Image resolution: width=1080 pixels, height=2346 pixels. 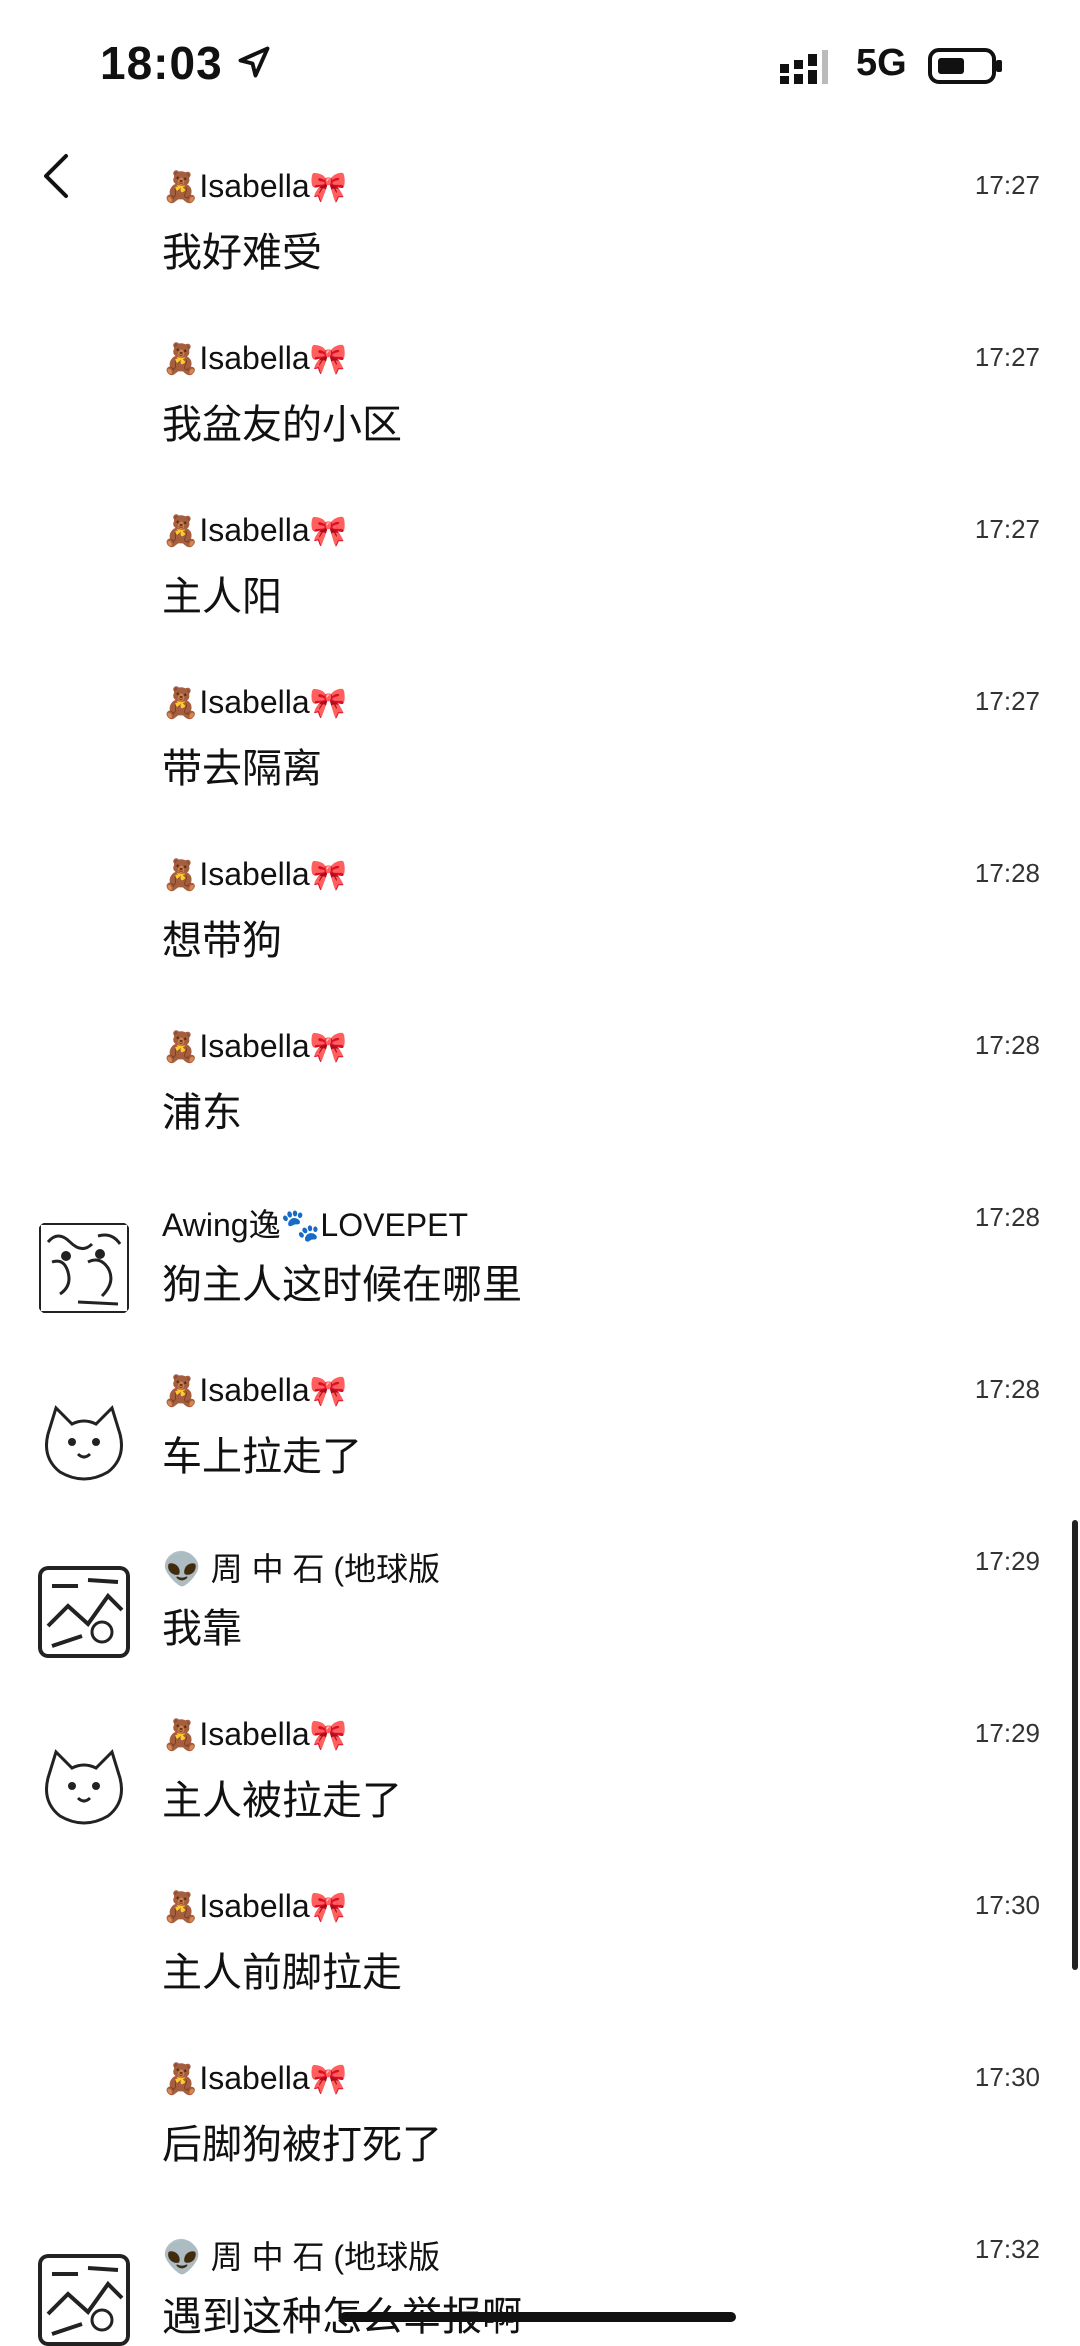 What do you see at coordinates (540, 2137) in the screenshot?
I see `message-item: 🧸Isabella🎀 17:30 后脚狗被打死了` at bounding box center [540, 2137].